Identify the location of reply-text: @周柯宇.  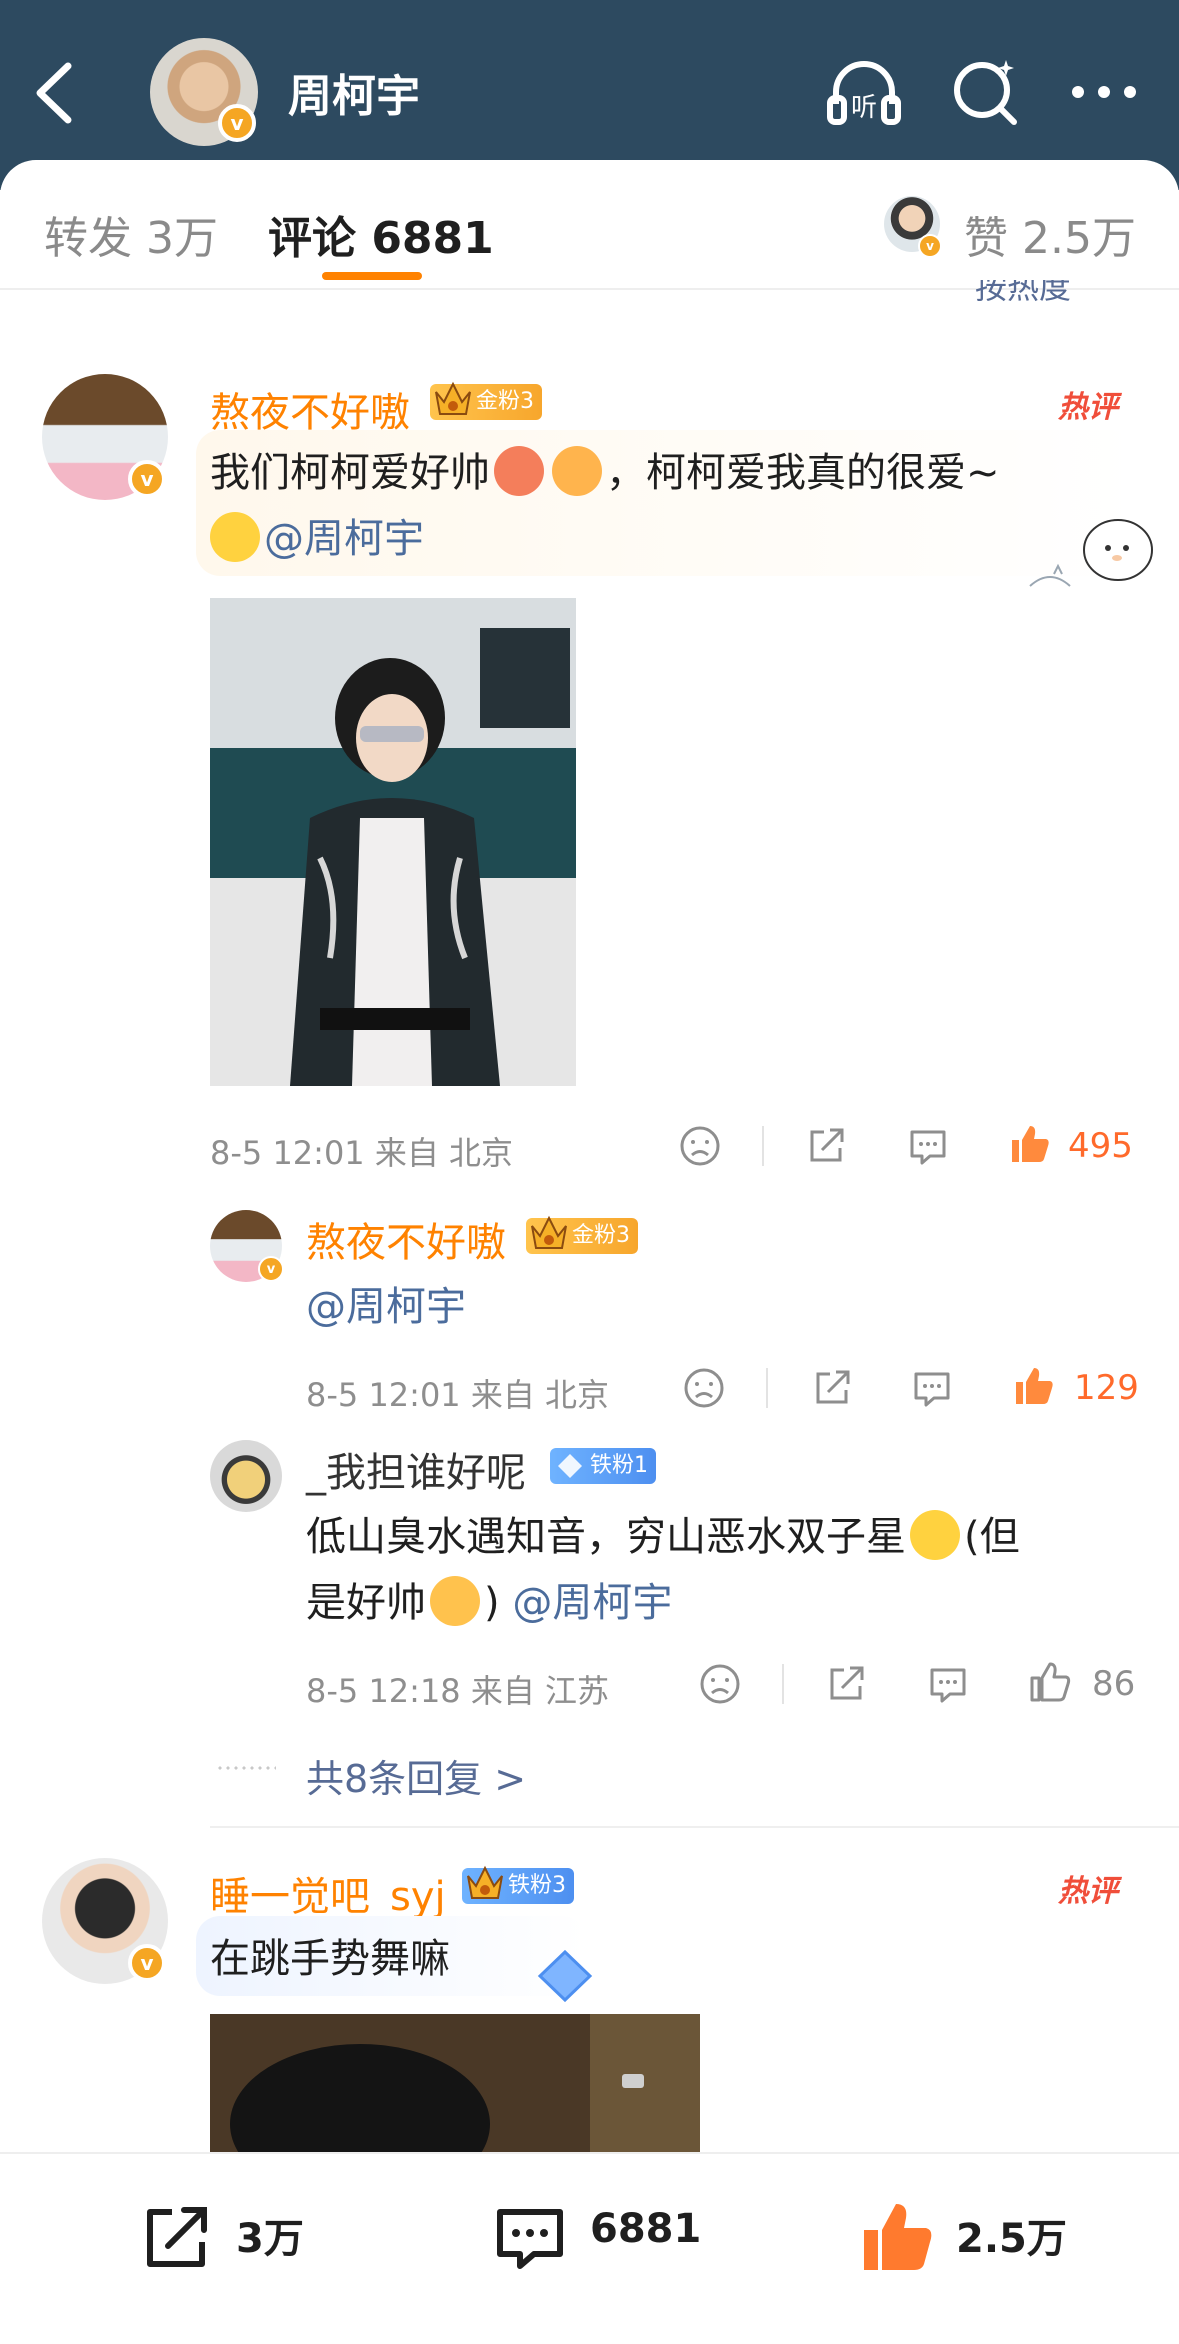
(386, 1307).